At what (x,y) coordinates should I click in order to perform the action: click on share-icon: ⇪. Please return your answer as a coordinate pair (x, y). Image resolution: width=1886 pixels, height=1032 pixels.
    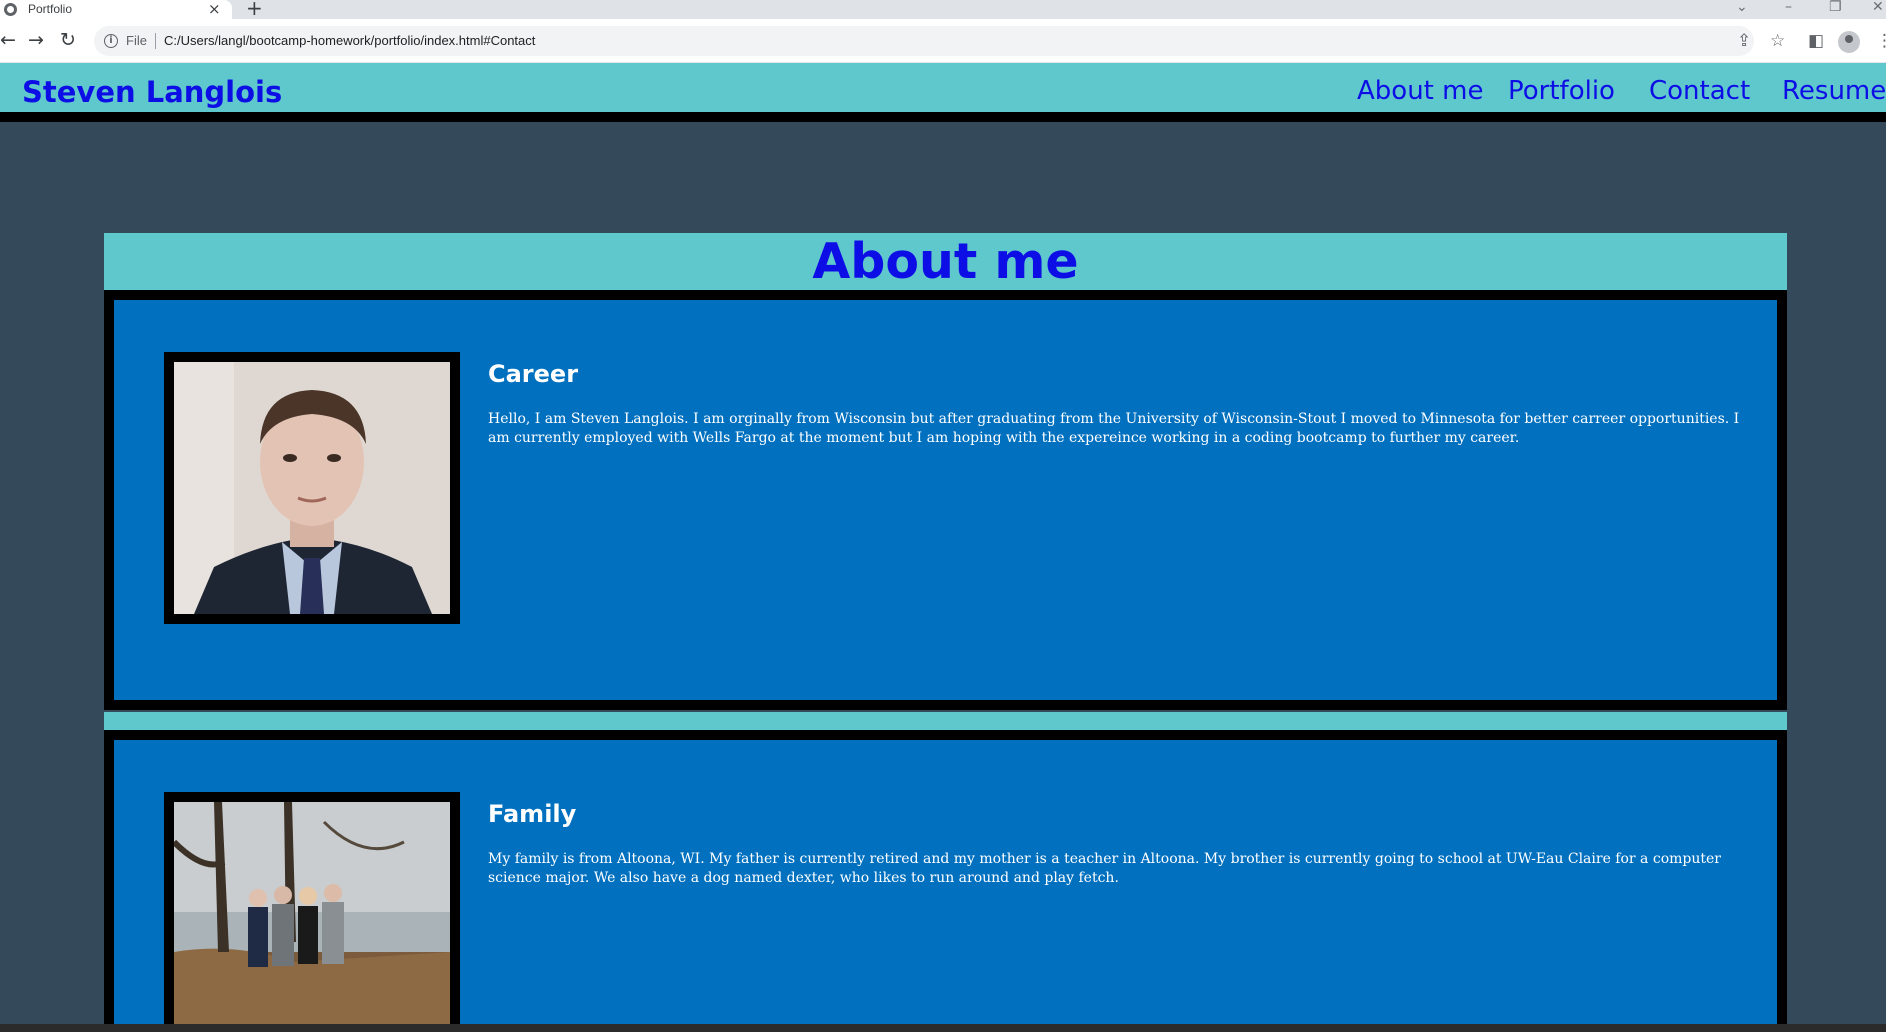
    Looking at the image, I should click on (1744, 41).